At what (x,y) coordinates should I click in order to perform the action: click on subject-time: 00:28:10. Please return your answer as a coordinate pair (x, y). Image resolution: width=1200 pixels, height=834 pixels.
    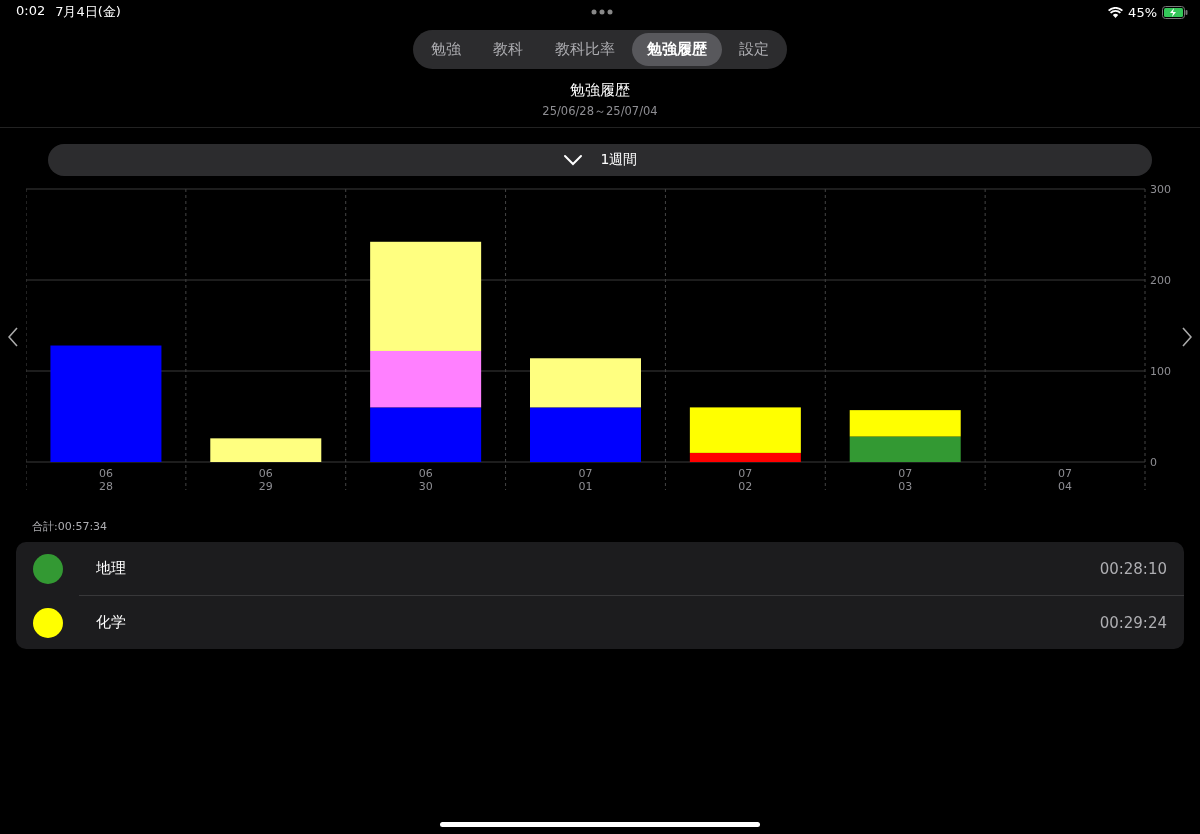
    Looking at the image, I should click on (1133, 568).